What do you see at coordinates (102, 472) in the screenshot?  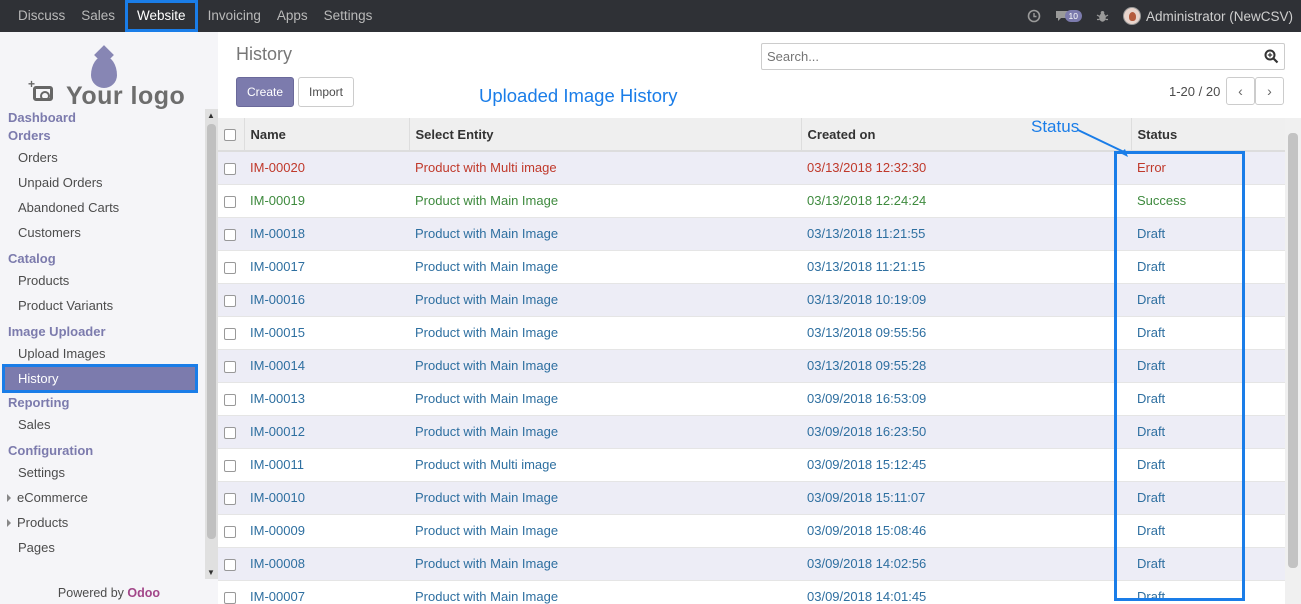 I see `sidebar-item-settings: Settings` at bounding box center [102, 472].